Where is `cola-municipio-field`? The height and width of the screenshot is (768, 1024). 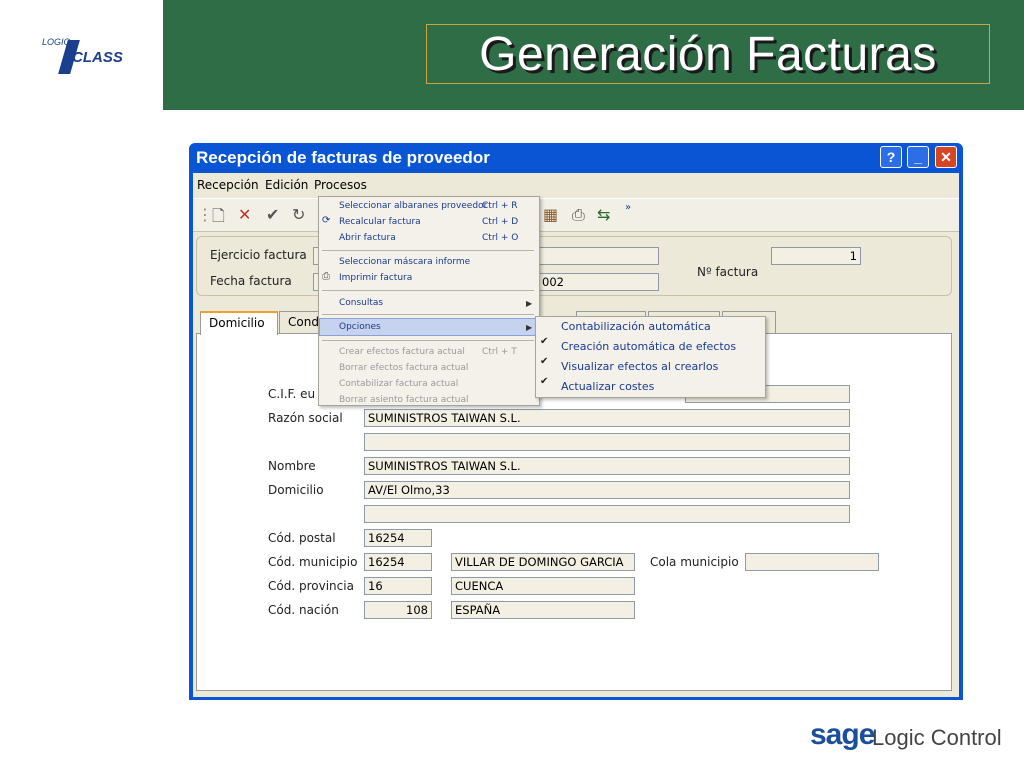 cola-municipio-field is located at coordinates (812, 562).